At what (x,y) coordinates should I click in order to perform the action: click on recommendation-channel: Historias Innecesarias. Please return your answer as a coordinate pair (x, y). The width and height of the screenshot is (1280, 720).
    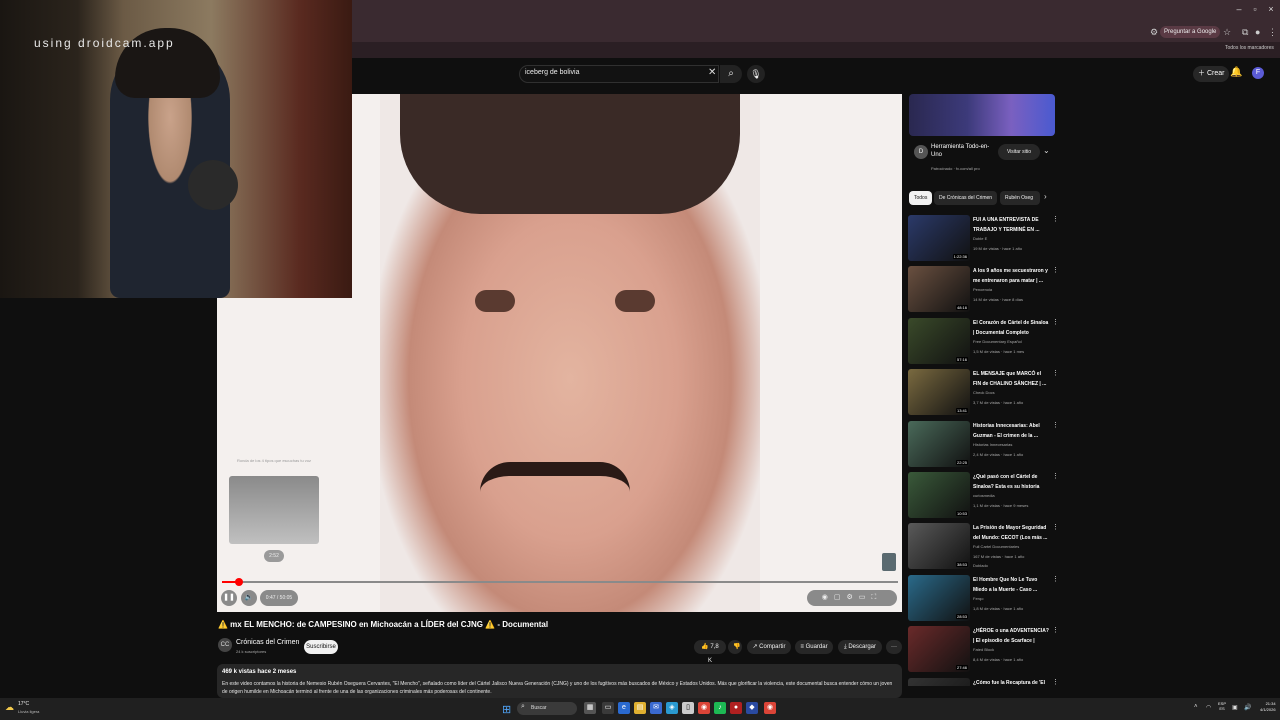
    Looking at the image, I should click on (1011, 444).